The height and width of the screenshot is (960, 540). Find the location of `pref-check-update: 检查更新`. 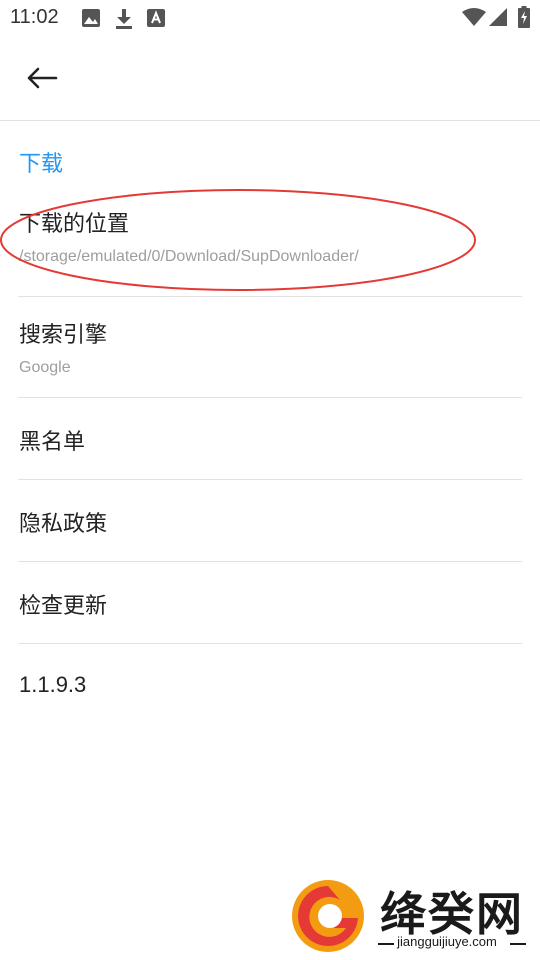

pref-check-update: 检查更新 is located at coordinates (270, 602).